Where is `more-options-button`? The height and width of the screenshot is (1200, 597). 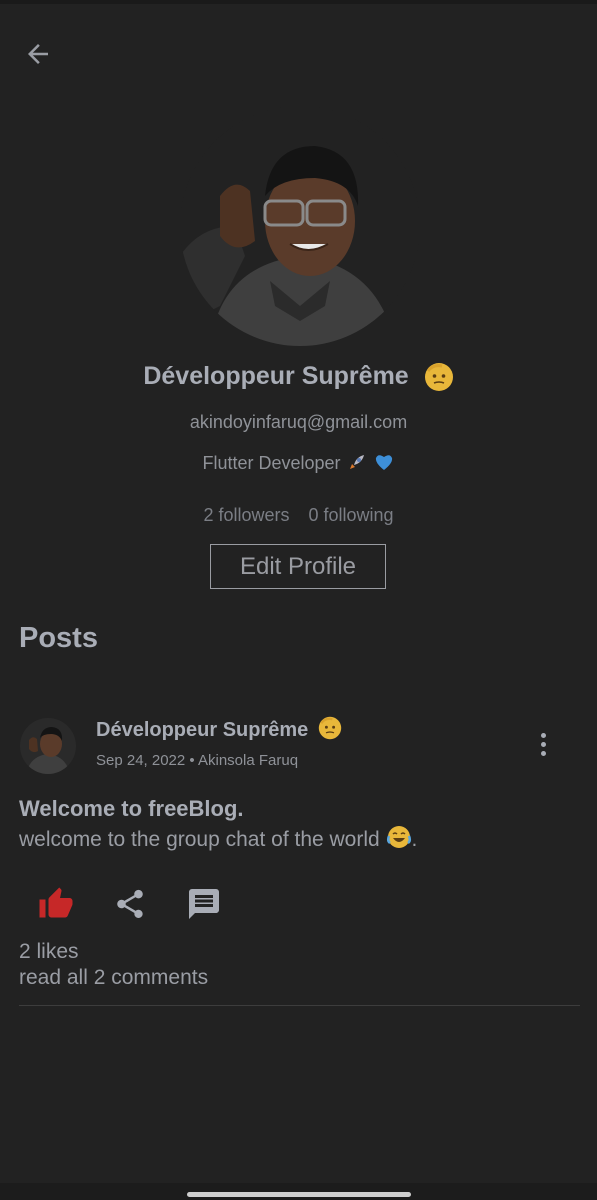
more-options-button is located at coordinates (543, 744).